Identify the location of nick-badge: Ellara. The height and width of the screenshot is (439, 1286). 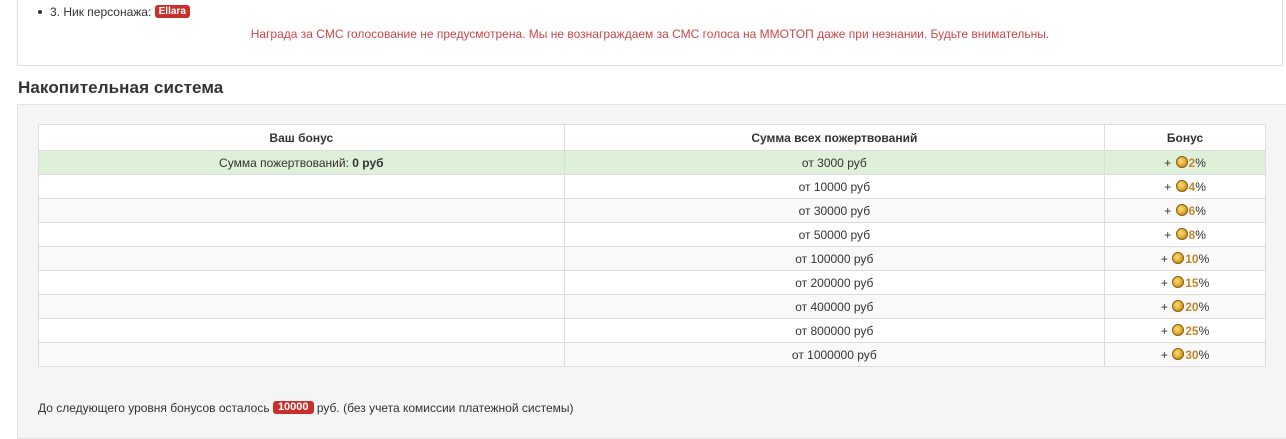
(172, 12).